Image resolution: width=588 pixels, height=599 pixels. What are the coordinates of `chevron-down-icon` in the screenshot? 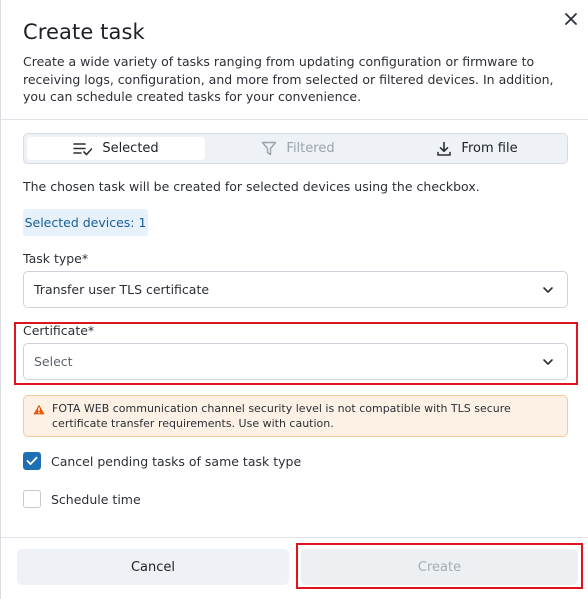 It's located at (548, 290).